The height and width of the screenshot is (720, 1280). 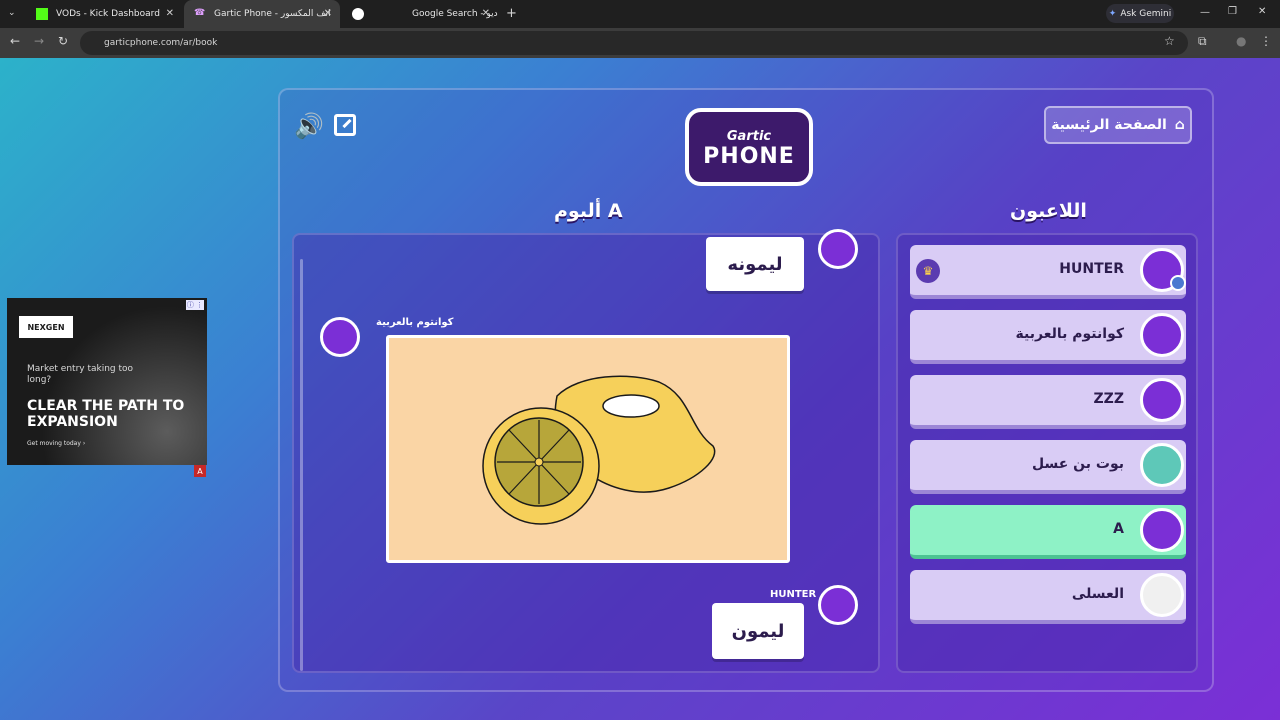 I want to click on restore-icon: ❐, so click(x=1232, y=11).